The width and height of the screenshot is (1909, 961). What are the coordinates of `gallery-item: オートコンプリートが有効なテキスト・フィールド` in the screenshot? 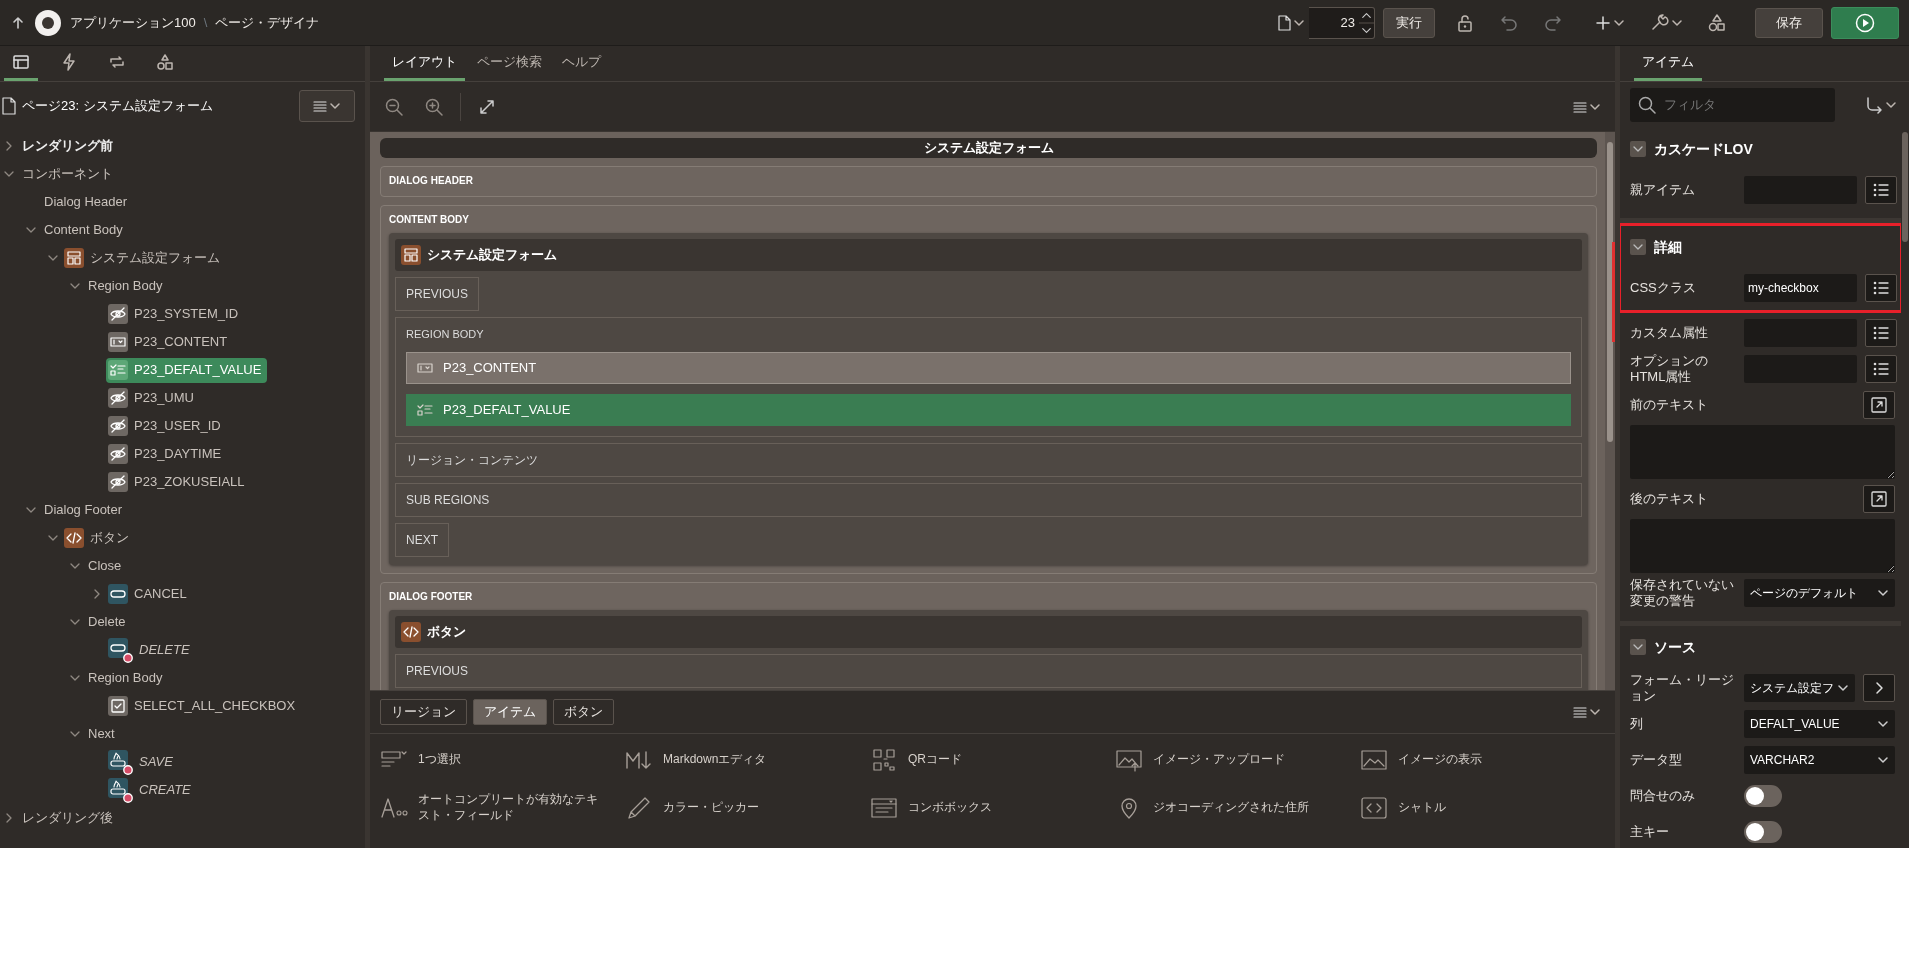 It's located at (502, 807).